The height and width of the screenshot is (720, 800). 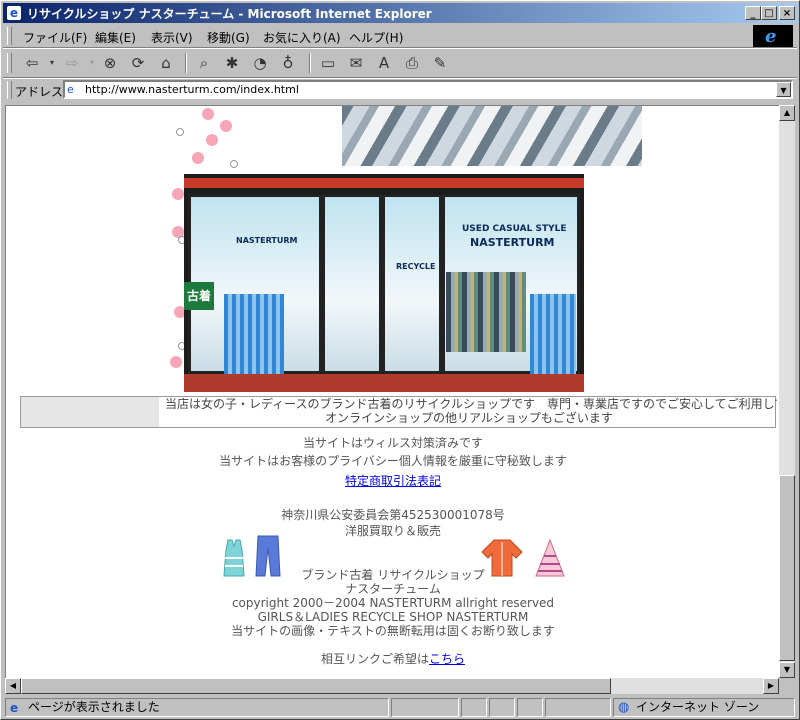 I want to click on address-grip, so click(x=9, y=90).